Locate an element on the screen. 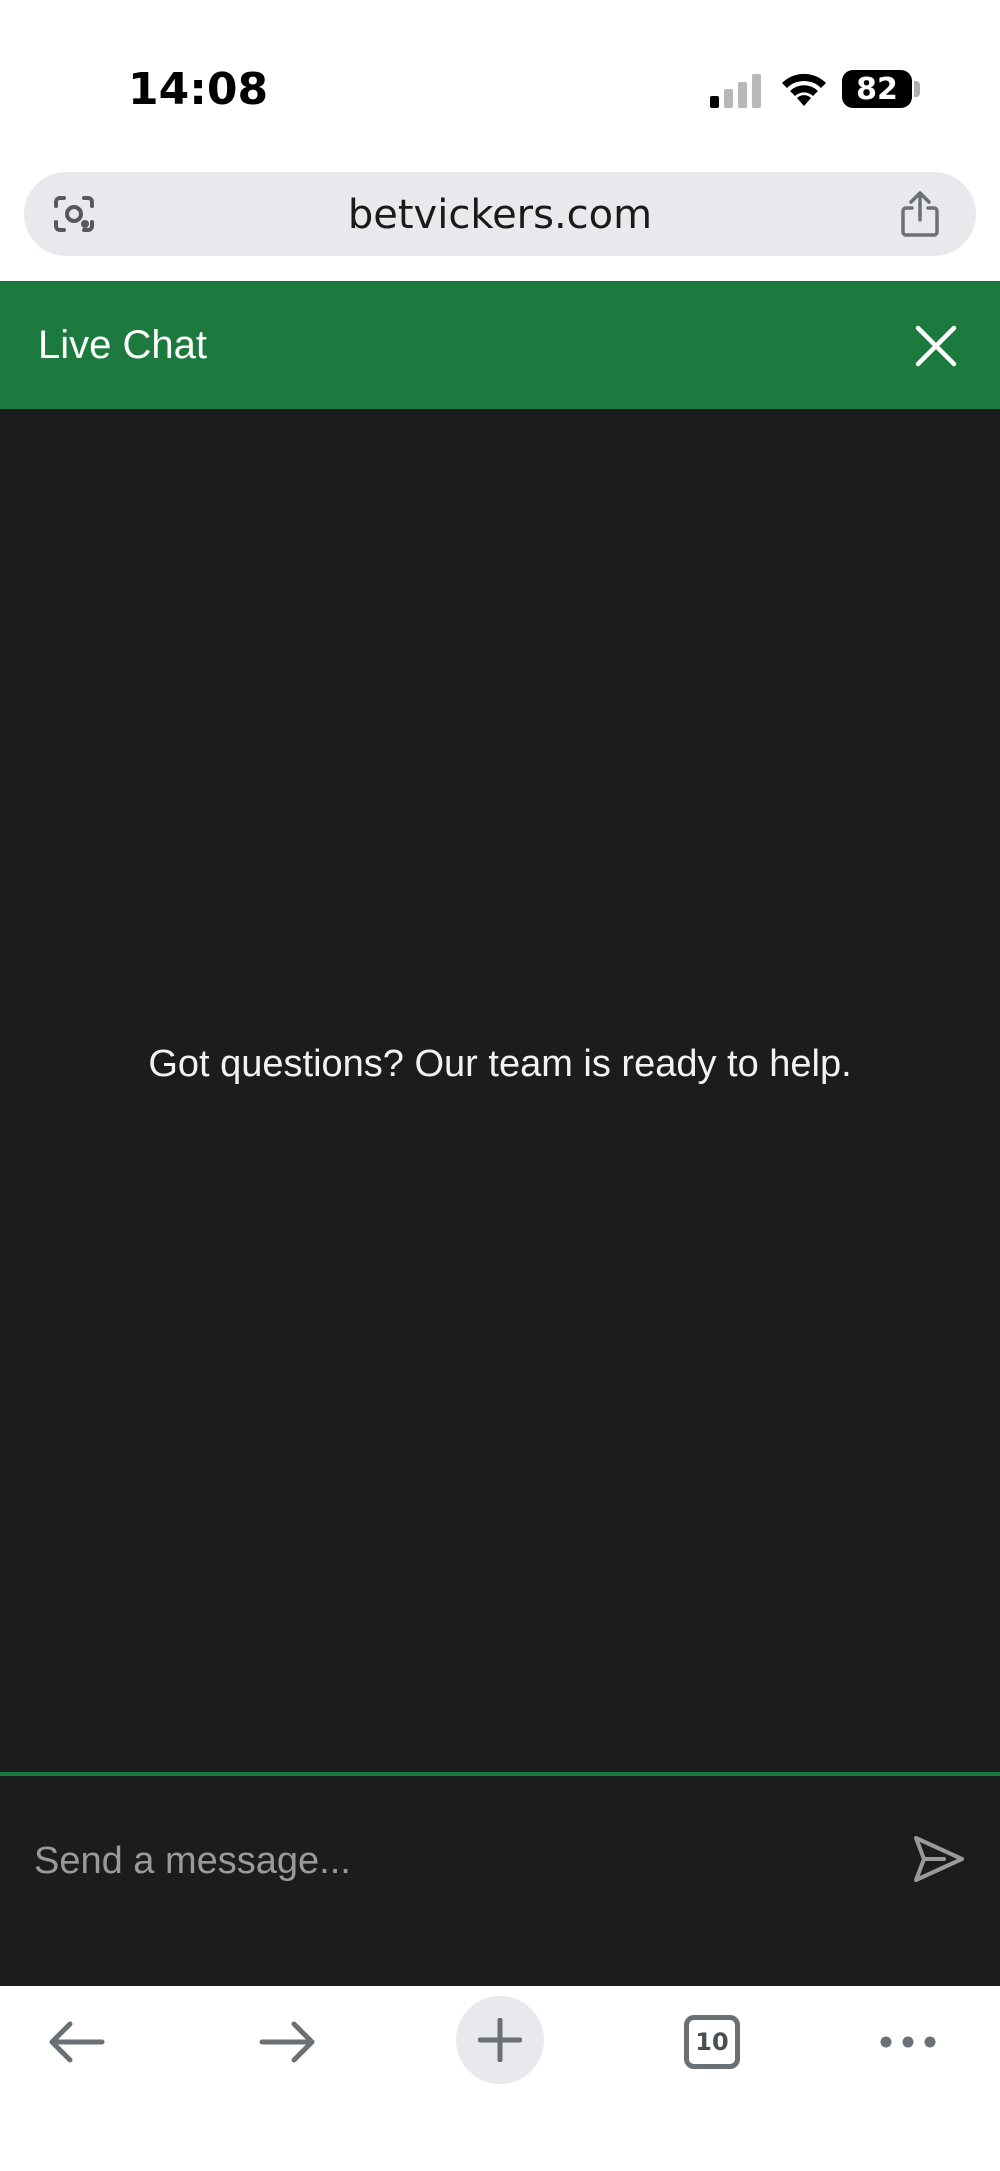 Image resolution: width=1000 pixels, height=2171 pixels. url-text: betvickers.com is located at coordinates (500, 215).